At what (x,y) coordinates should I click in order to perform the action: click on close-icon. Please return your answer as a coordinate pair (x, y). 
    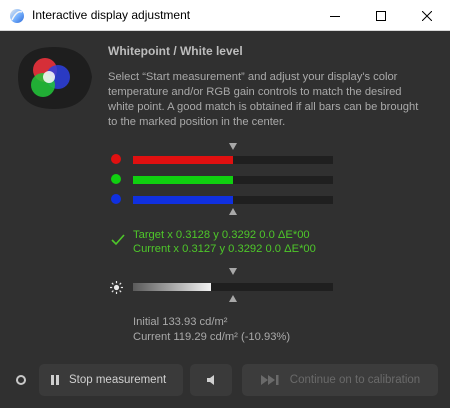
    Looking at the image, I should click on (427, 15).